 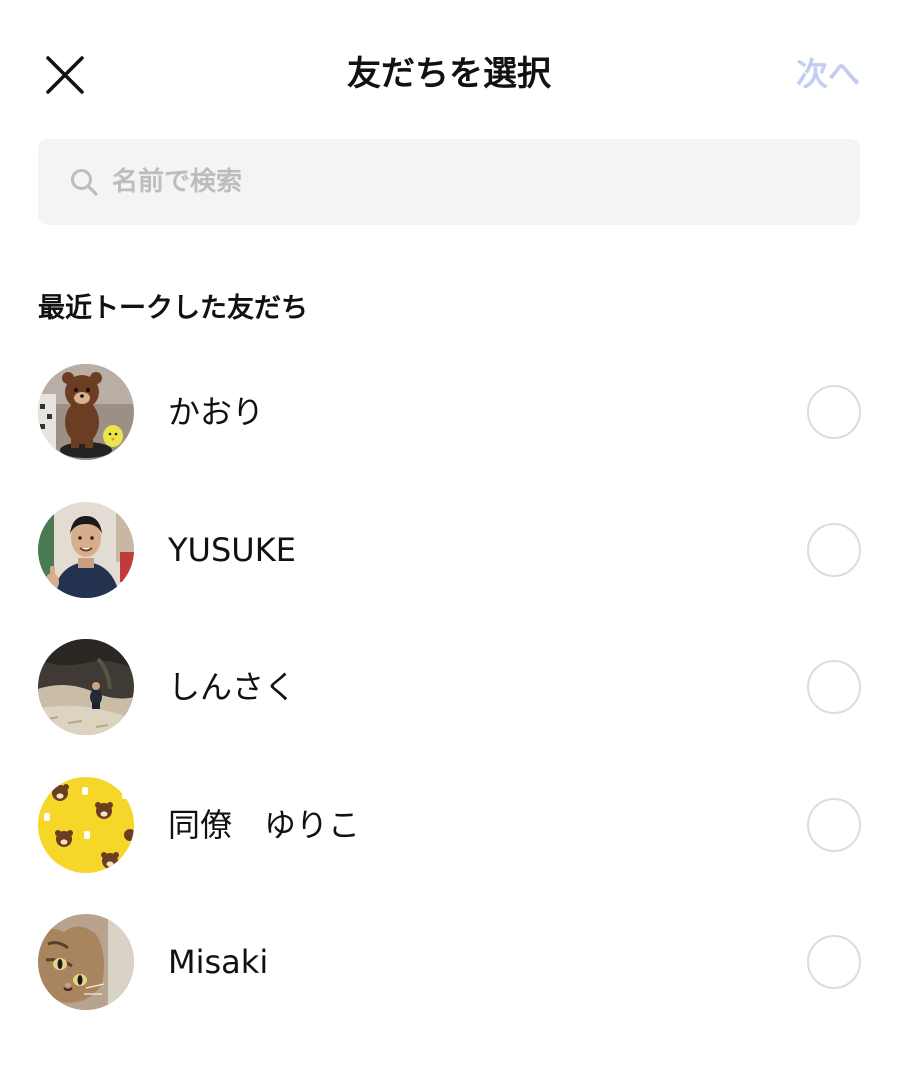 I want to click on friend-row: しんさく, so click(x=449, y=688).